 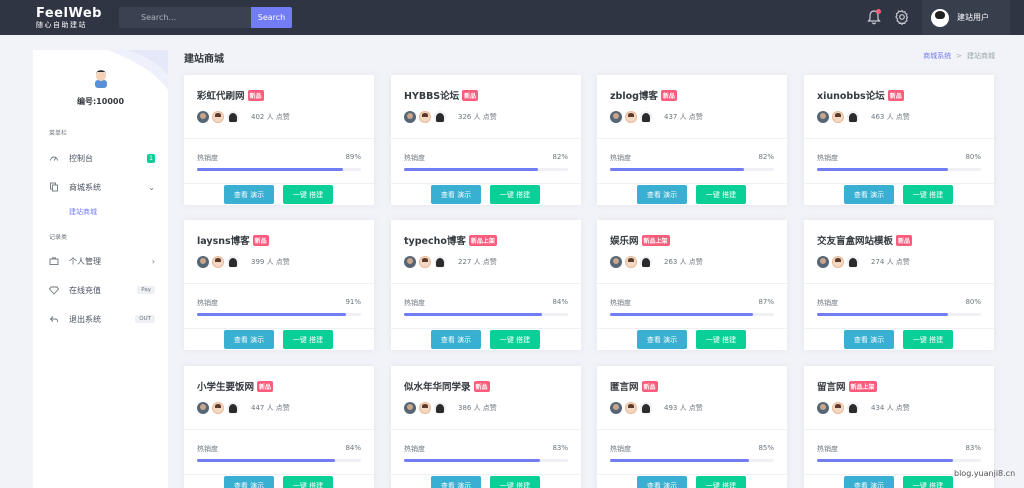 What do you see at coordinates (226, 387) in the screenshot?
I see `product-name: 小学生要饭网` at bounding box center [226, 387].